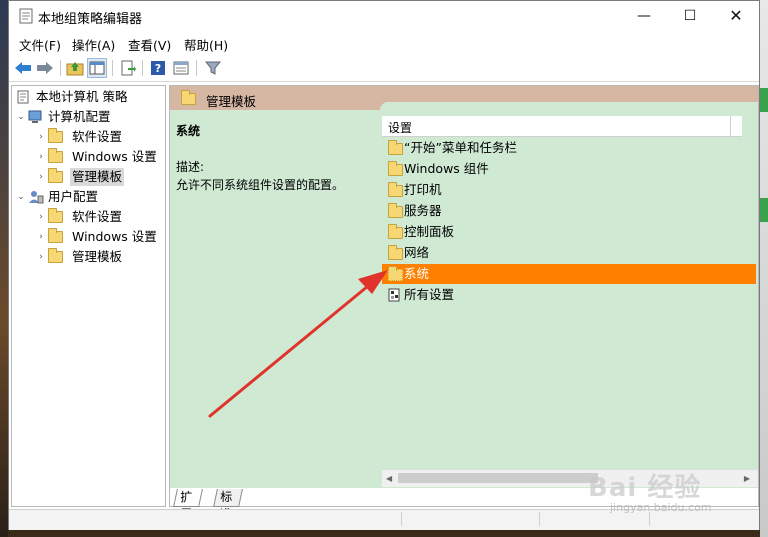 This screenshot has height=537, width=768. I want to click on close-button: ✕, so click(736, 16).